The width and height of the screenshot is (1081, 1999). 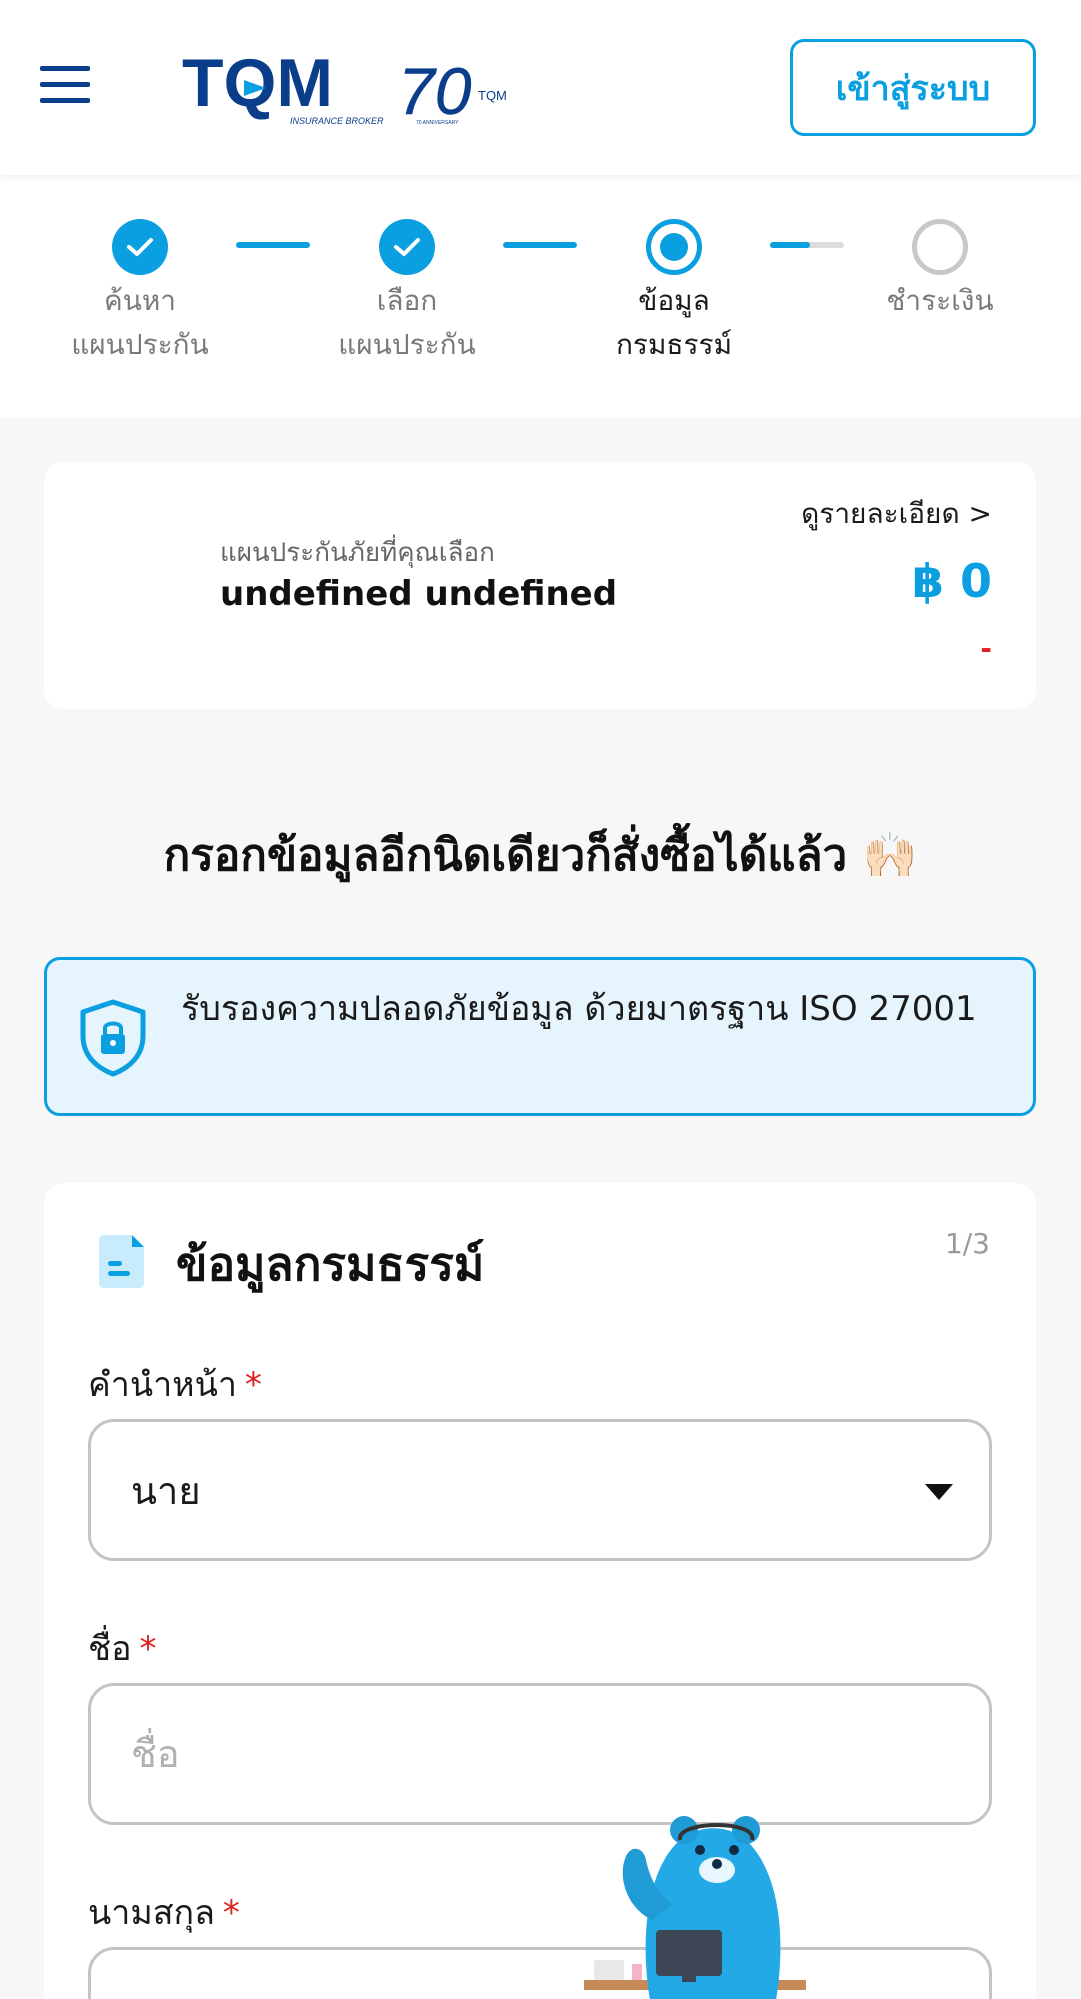 What do you see at coordinates (986, 648) in the screenshot?
I see `price-note: -` at bounding box center [986, 648].